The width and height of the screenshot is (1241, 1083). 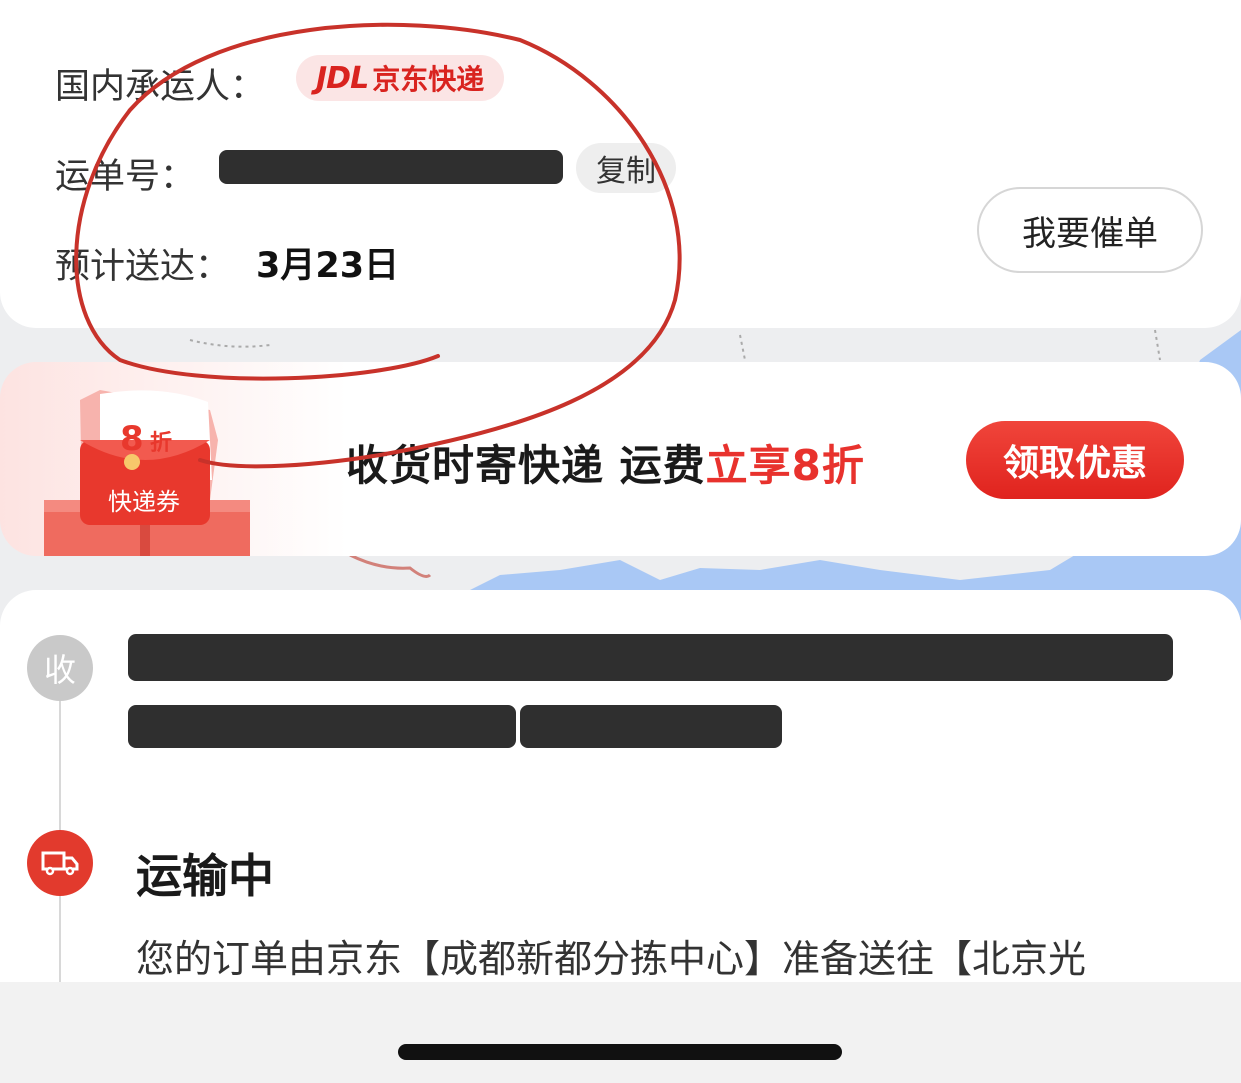 I want to click on status-description: 您的订单由京东【成都新都分拣中心】准备送往【北京光, so click(x=611, y=959).